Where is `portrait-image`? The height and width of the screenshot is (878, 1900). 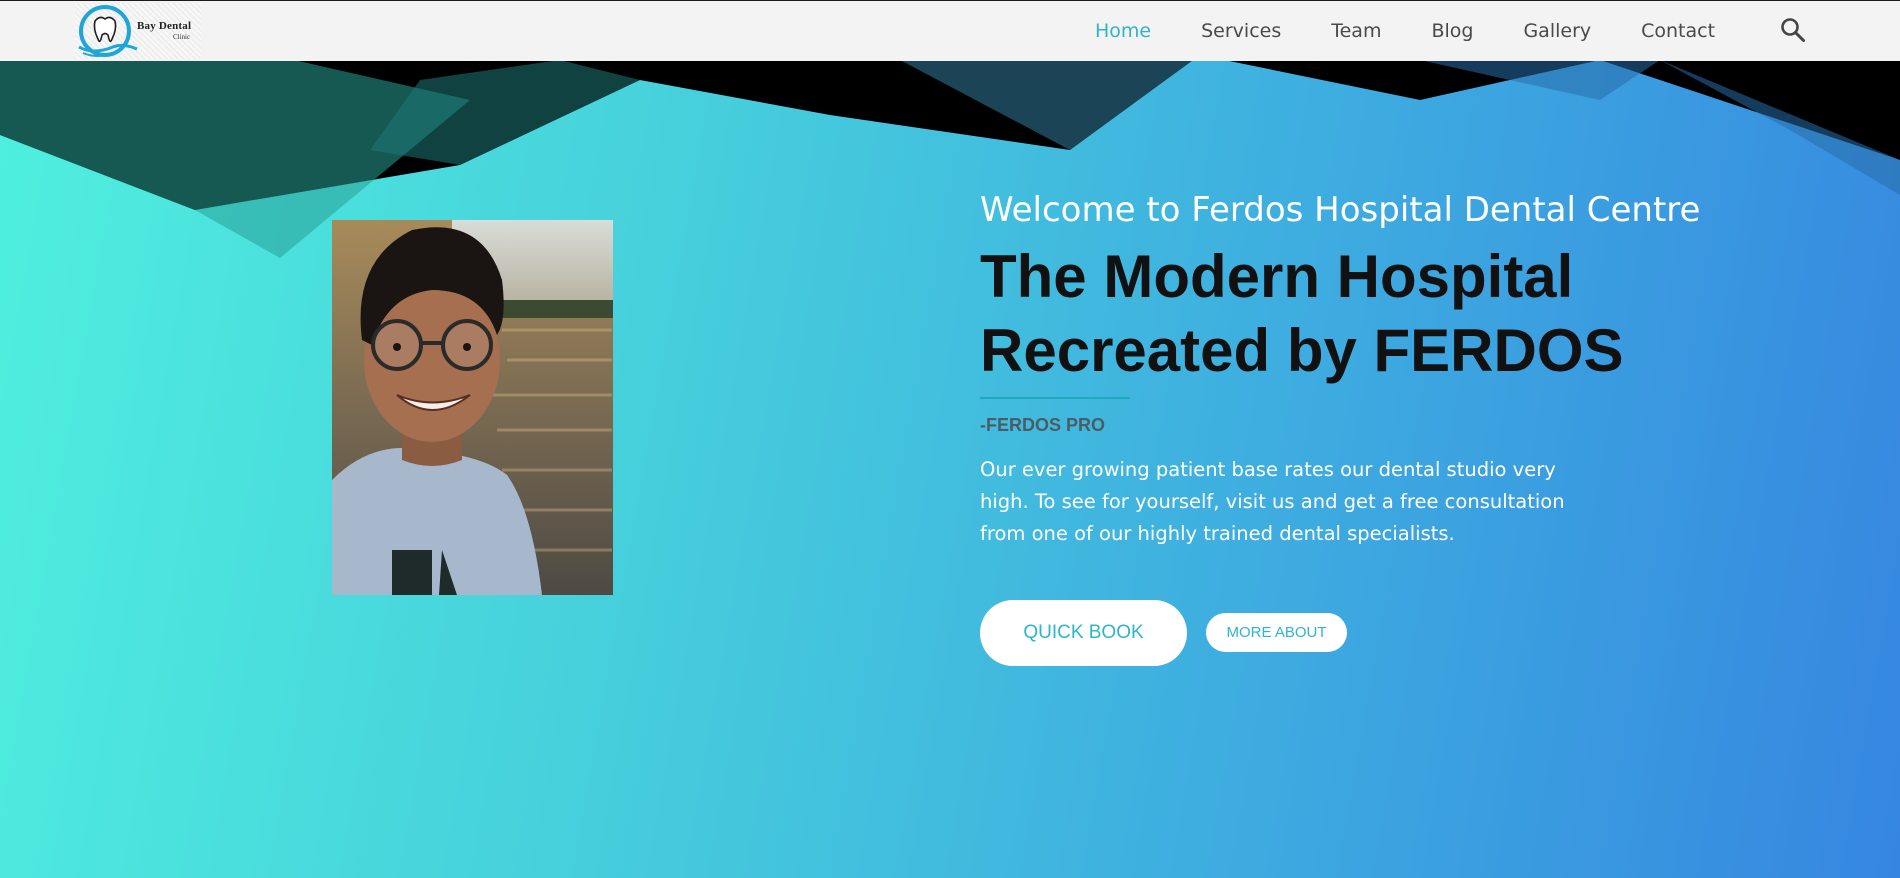
portrait-image is located at coordinates (472, 407).